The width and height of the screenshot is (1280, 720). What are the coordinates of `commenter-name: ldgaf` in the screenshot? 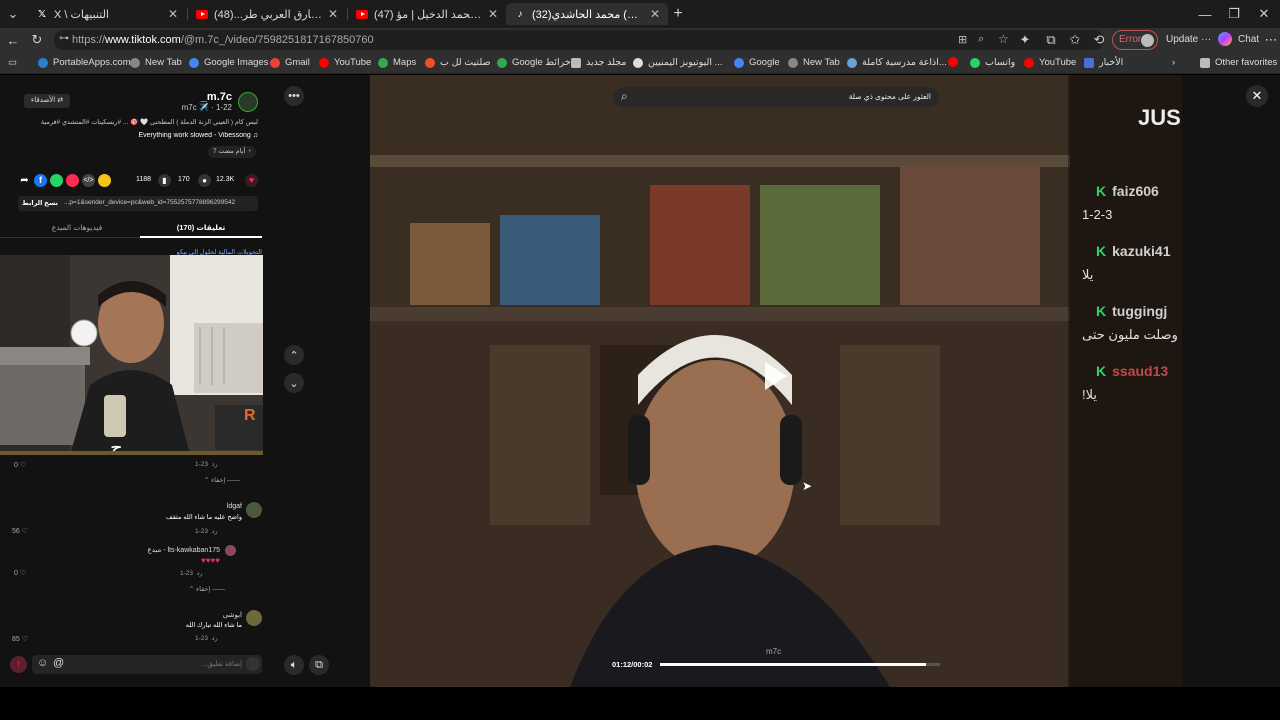 It's located at (191, 506).